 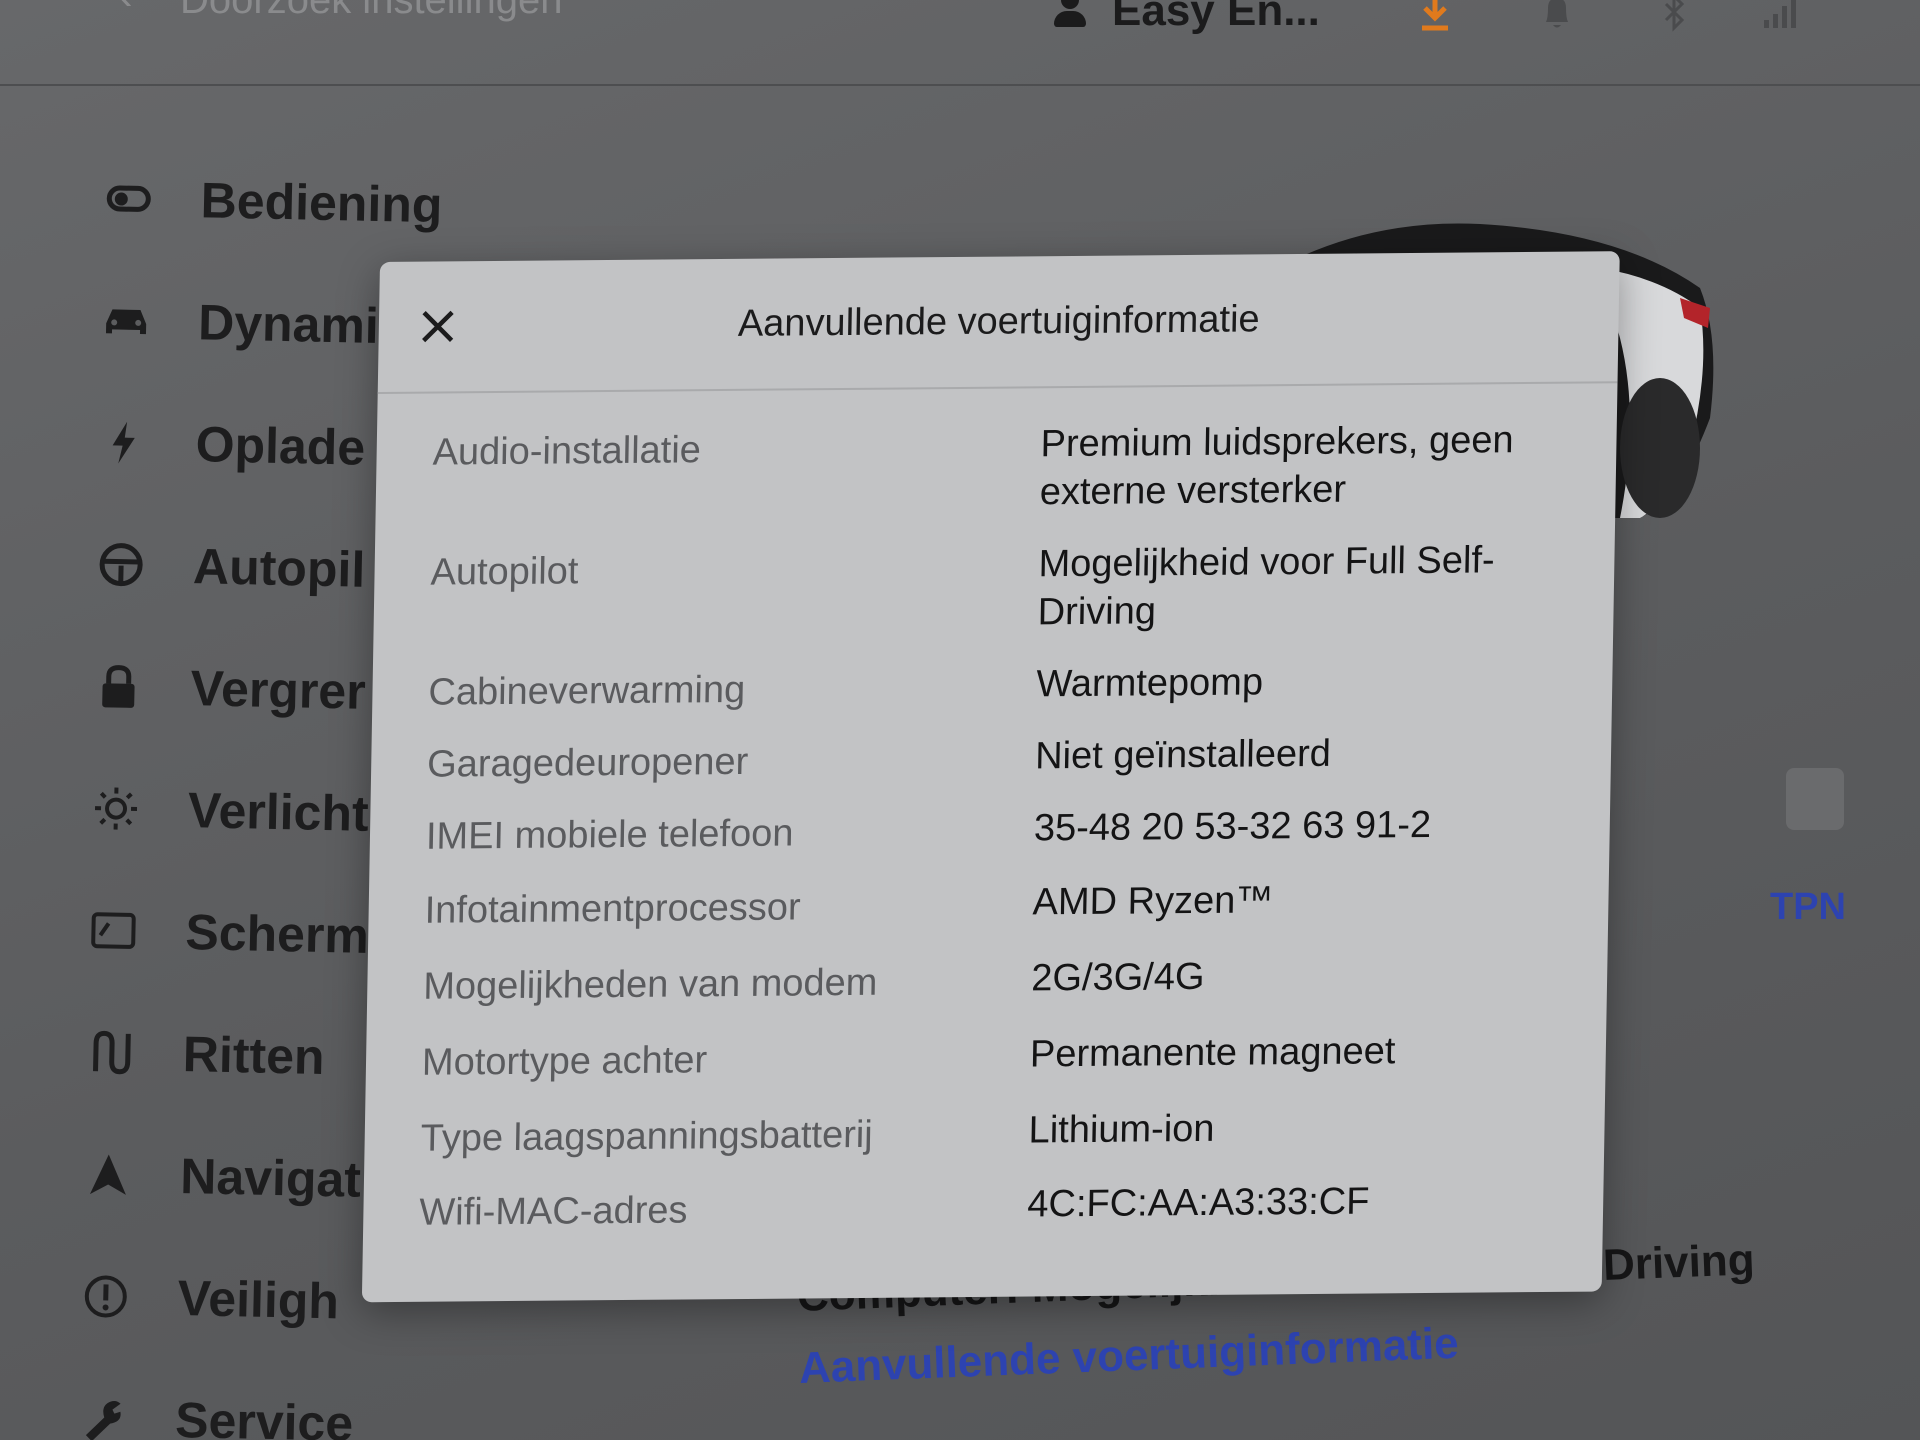 I want to click on sidebar-item-label: Bediening, so click(x=322, y=203).